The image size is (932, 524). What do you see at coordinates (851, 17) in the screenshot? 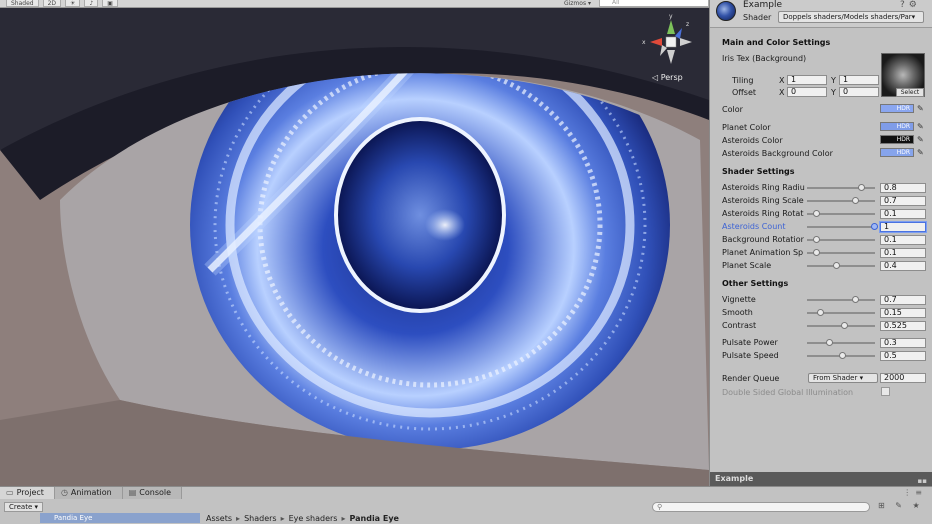
I see `shader-dropdown: Doppels shaders/Models shaders/Par▾` at bounding box center [851, 17].